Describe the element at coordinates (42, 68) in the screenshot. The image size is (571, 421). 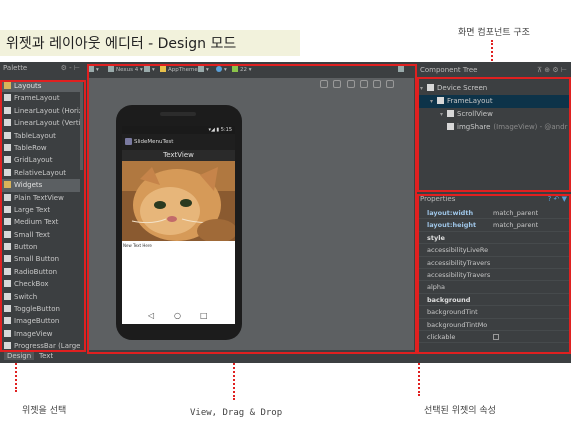
I see `palette-title: Palette ⚙ - ⊢` at that location.